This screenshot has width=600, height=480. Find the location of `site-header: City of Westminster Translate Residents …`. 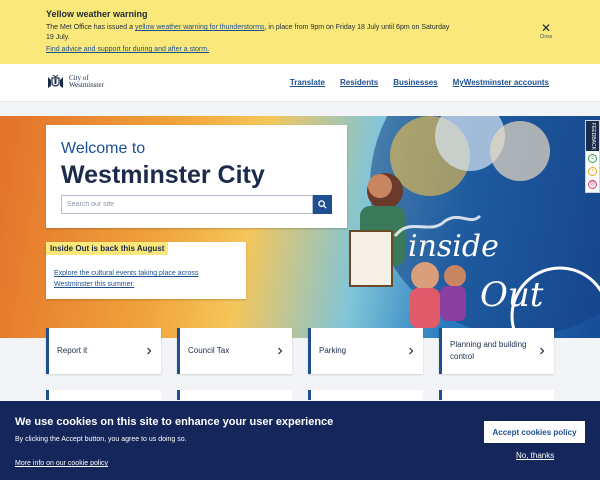

site-header: City of Westminster Translate Residents … is located at coordinates (300, 83).